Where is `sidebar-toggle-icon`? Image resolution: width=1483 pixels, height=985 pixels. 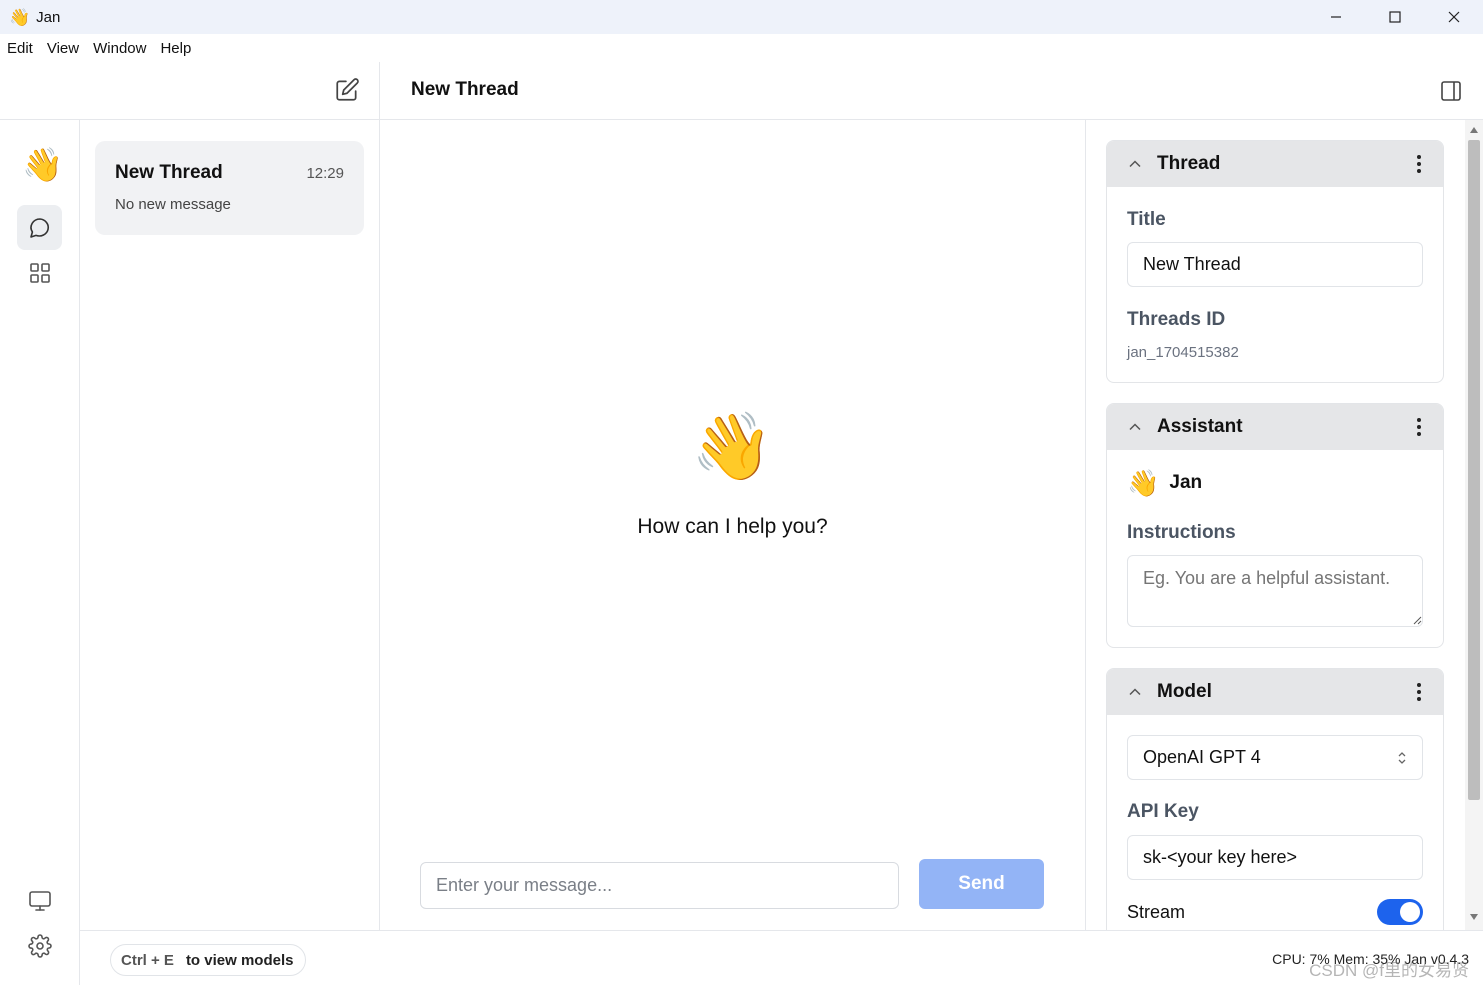 sidebar-toggle-icon is located at coordinates (1451, 91).